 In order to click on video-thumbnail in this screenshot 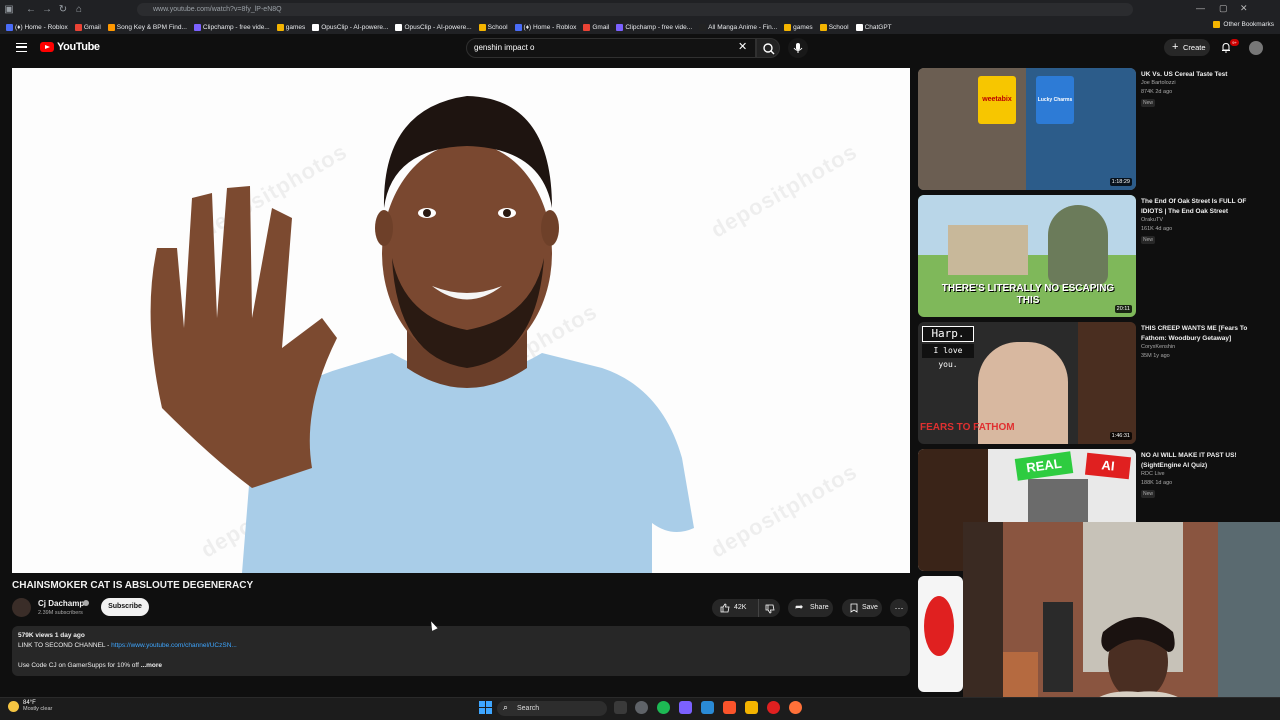, I will do `click(940, 634)`.